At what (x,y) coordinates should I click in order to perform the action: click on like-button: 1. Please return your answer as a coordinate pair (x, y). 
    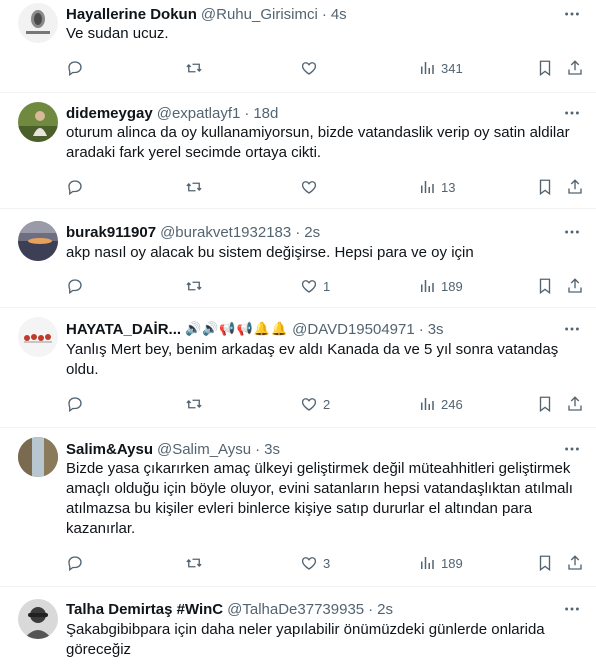
    Looking at the image, I should click on (315, 286).